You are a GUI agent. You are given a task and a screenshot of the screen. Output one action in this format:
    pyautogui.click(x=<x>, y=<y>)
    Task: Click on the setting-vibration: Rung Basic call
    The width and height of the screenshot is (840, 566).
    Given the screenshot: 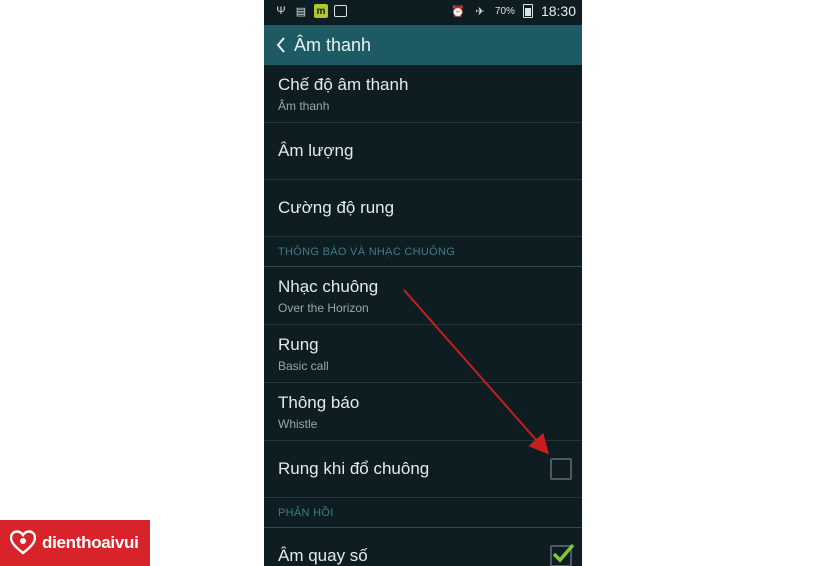 What is the action you would take?
    pyautogui.click(x=423, y=354)
    